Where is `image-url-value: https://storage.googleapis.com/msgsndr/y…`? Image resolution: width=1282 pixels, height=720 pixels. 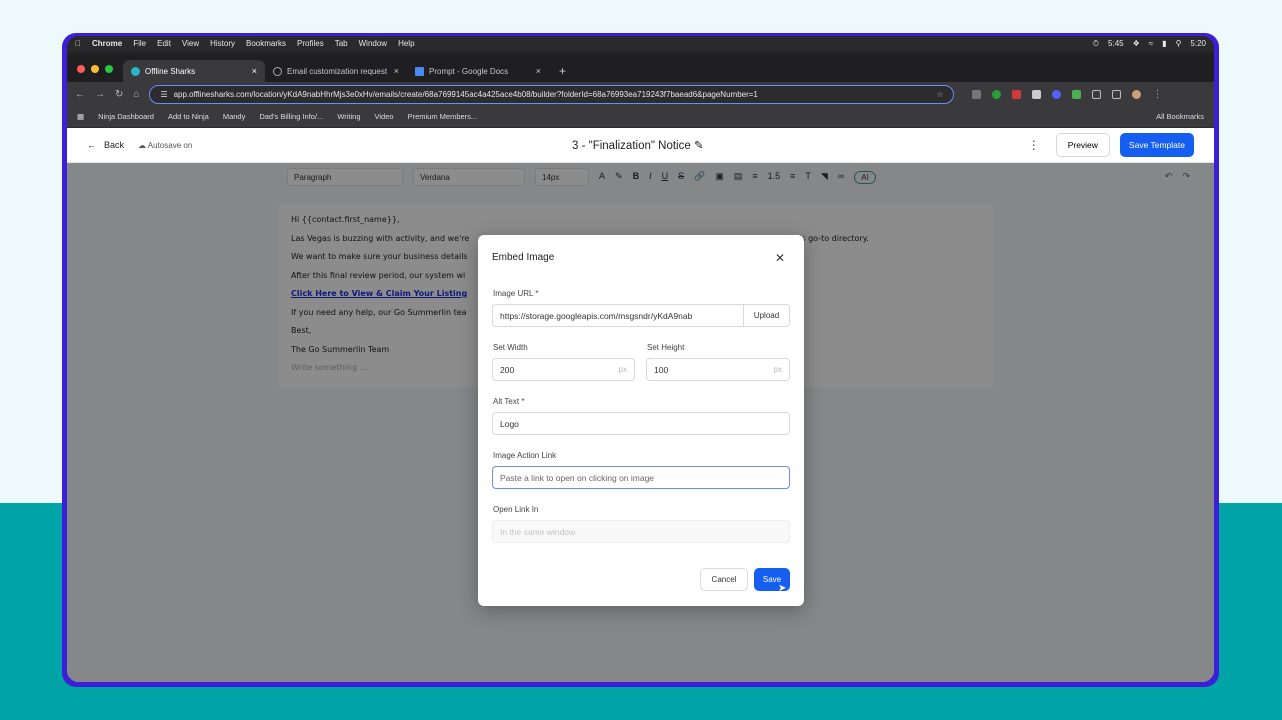
image-url-value: https://storage.googleapis.com/msgsndr/y… is located at coordinates (596, 315).